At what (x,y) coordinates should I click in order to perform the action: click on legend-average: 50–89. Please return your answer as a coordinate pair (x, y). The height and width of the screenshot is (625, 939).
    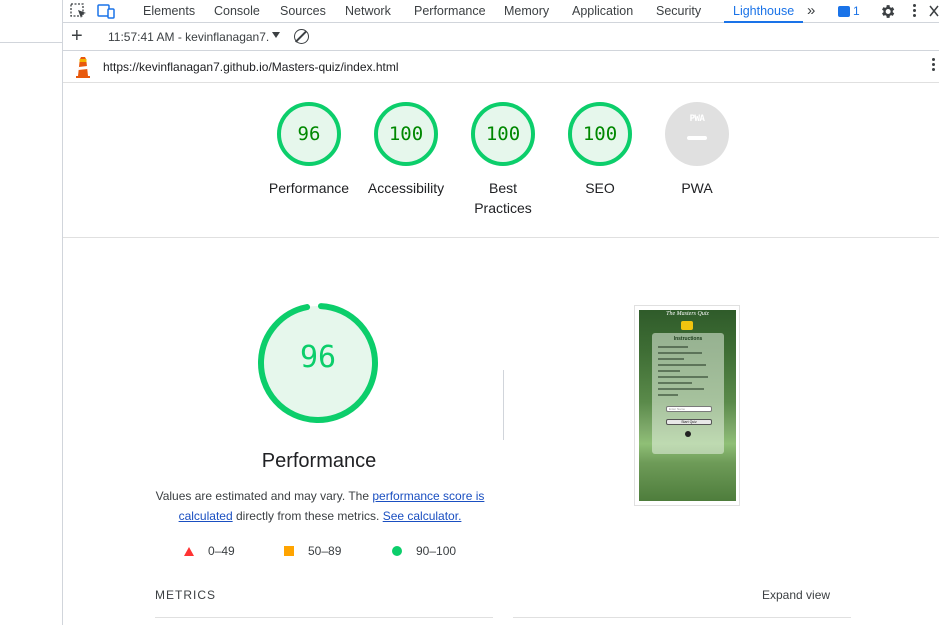
    Looking at the image, I should click on (312, 551).